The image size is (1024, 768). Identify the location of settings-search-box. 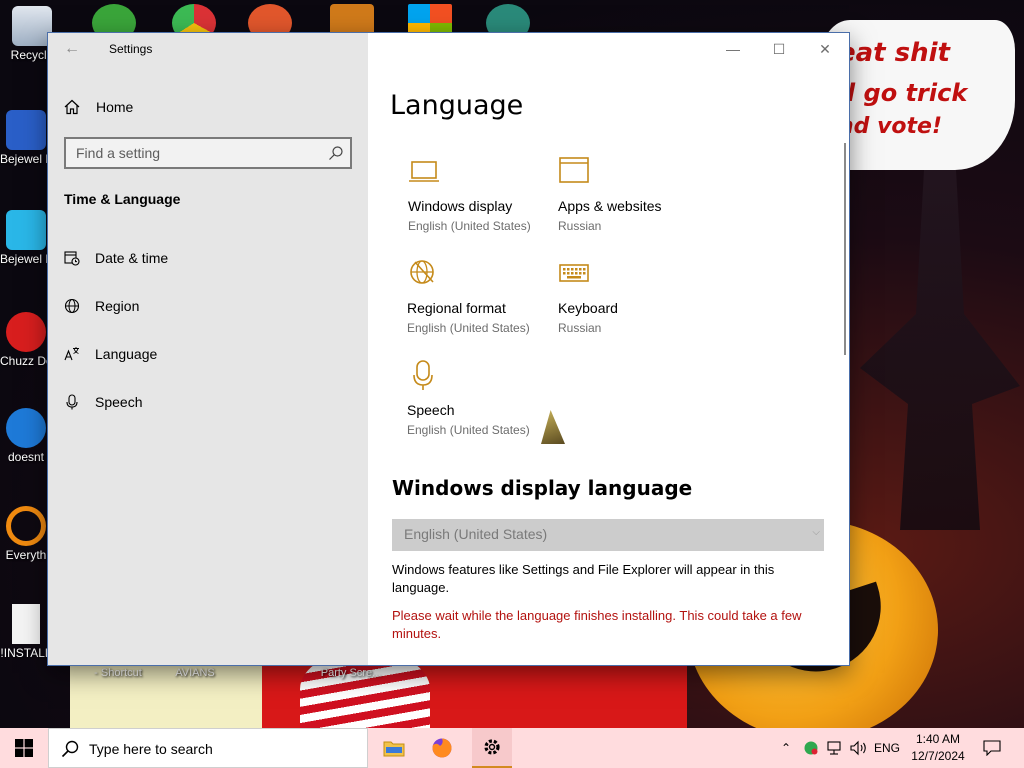
(208, 153).